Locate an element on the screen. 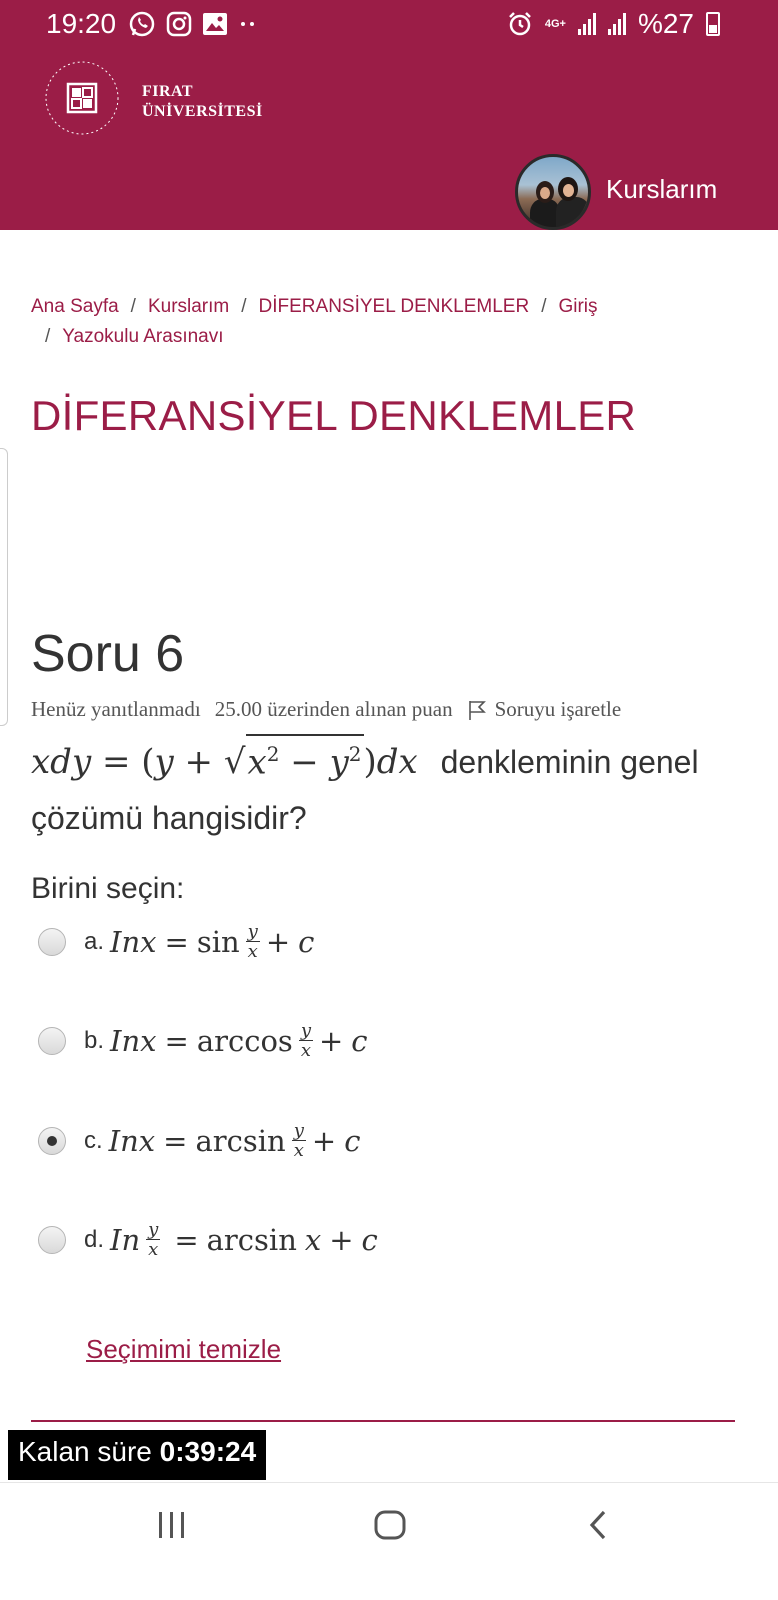 The width and height of the screenshot is (778, 1600). radio-b is located at coordinates (52, 1040).